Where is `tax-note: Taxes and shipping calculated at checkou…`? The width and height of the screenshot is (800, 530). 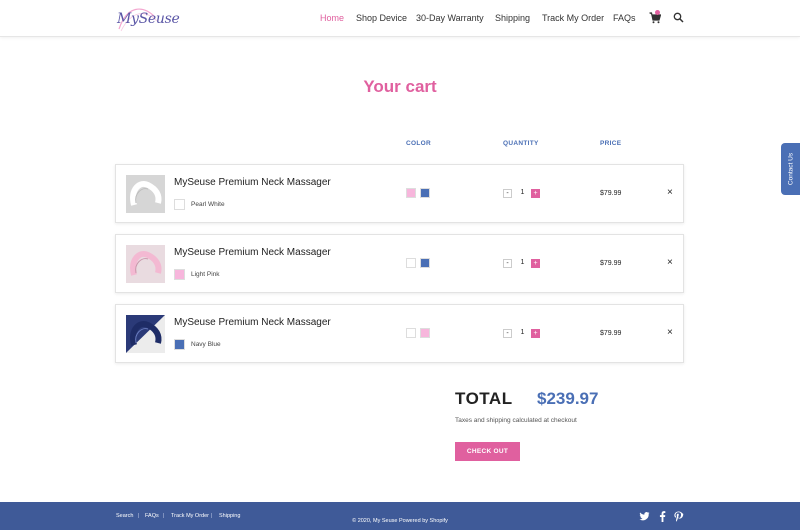 tax-note: Taxes and shipping calculated at checkou… is located at coordinates (516, 420).